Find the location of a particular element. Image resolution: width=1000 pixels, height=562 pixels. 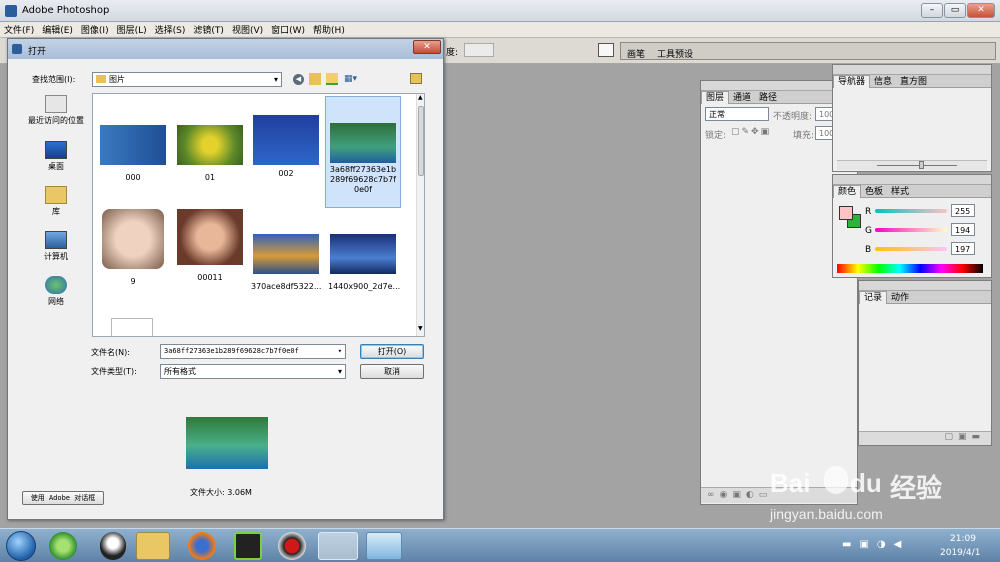

blend-mode-select: 正常 is located at coordinates (737, 114).